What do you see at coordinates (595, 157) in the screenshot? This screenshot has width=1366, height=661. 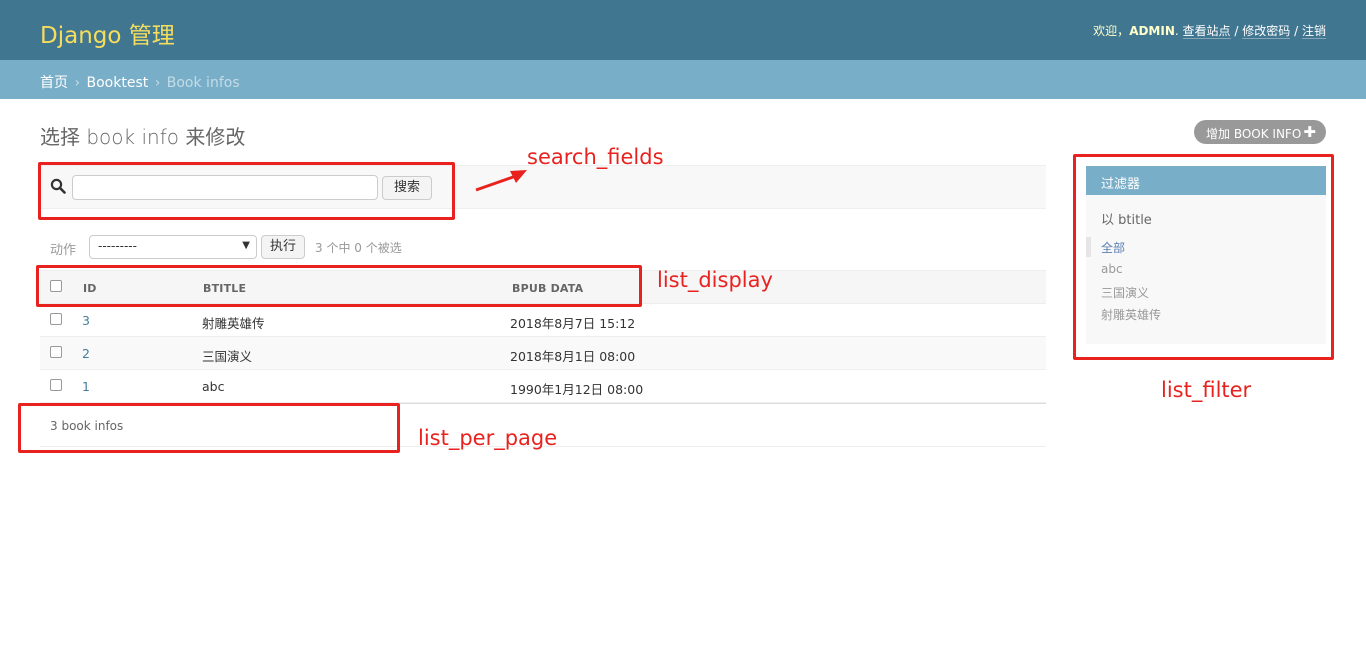 I see `annotation-search-fields: search_fields` at bounding box center [595, 157].